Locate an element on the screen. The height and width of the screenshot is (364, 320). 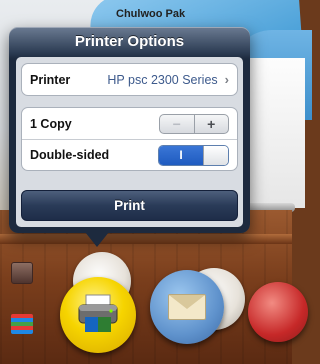
double-sided-label: Double-sided is located at coordinates (70, 155).